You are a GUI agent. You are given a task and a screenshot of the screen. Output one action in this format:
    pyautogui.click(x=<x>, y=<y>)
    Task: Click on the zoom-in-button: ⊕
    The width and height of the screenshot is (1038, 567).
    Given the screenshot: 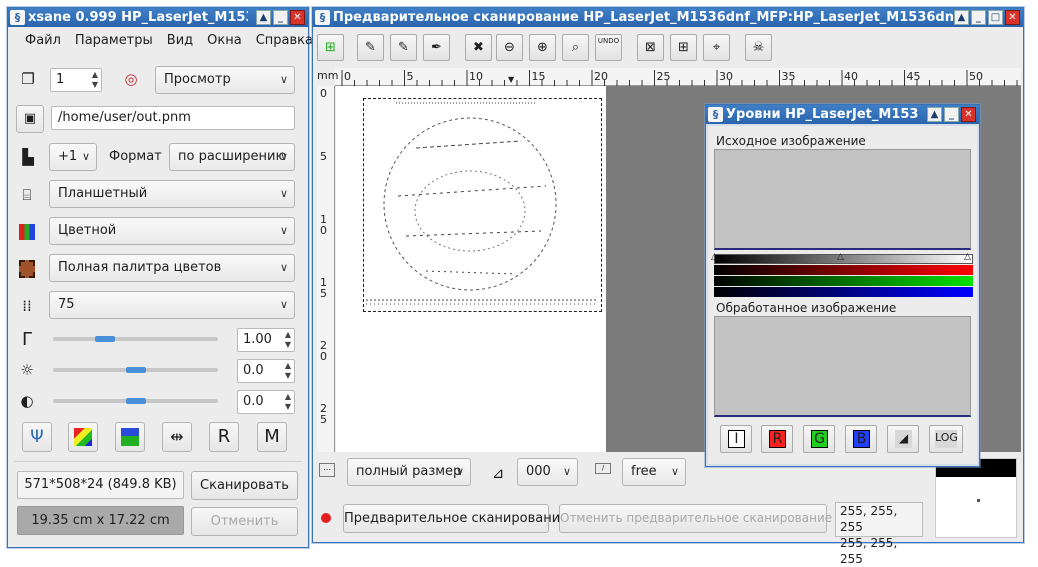 What is the action you would take?
    pyautogui.click(x=542, y=47)
    